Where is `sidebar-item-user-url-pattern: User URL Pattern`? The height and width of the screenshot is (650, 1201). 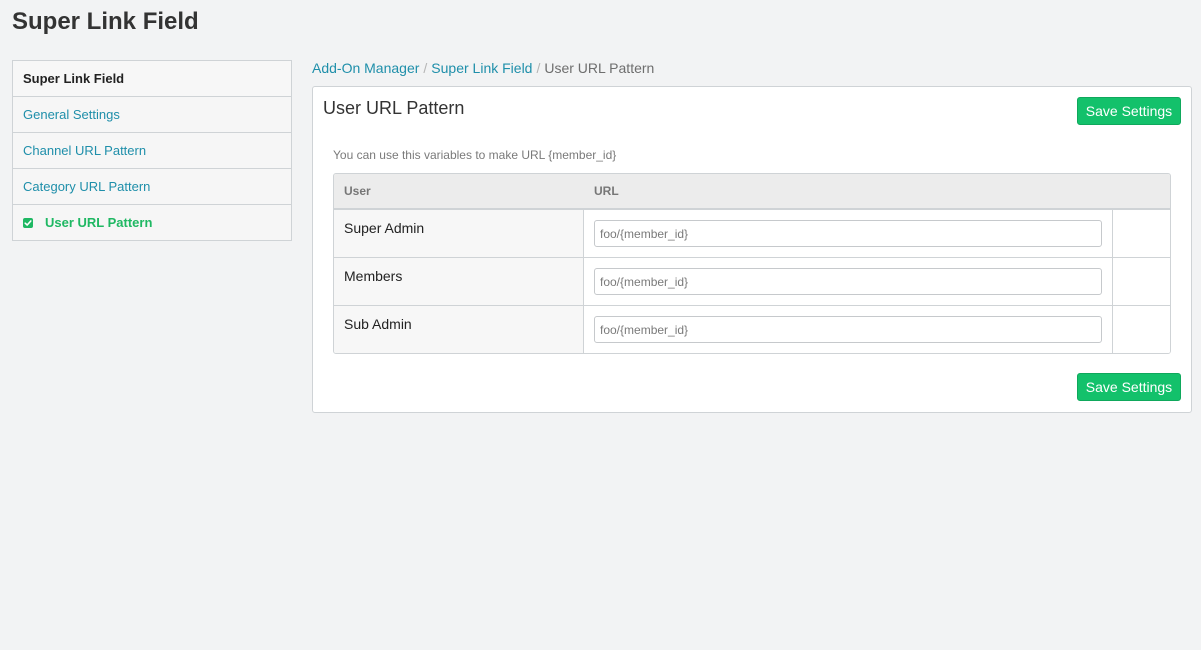
sidebar-item-user-url-pattern: User URL Pattern is located at coordinates (152, 222).